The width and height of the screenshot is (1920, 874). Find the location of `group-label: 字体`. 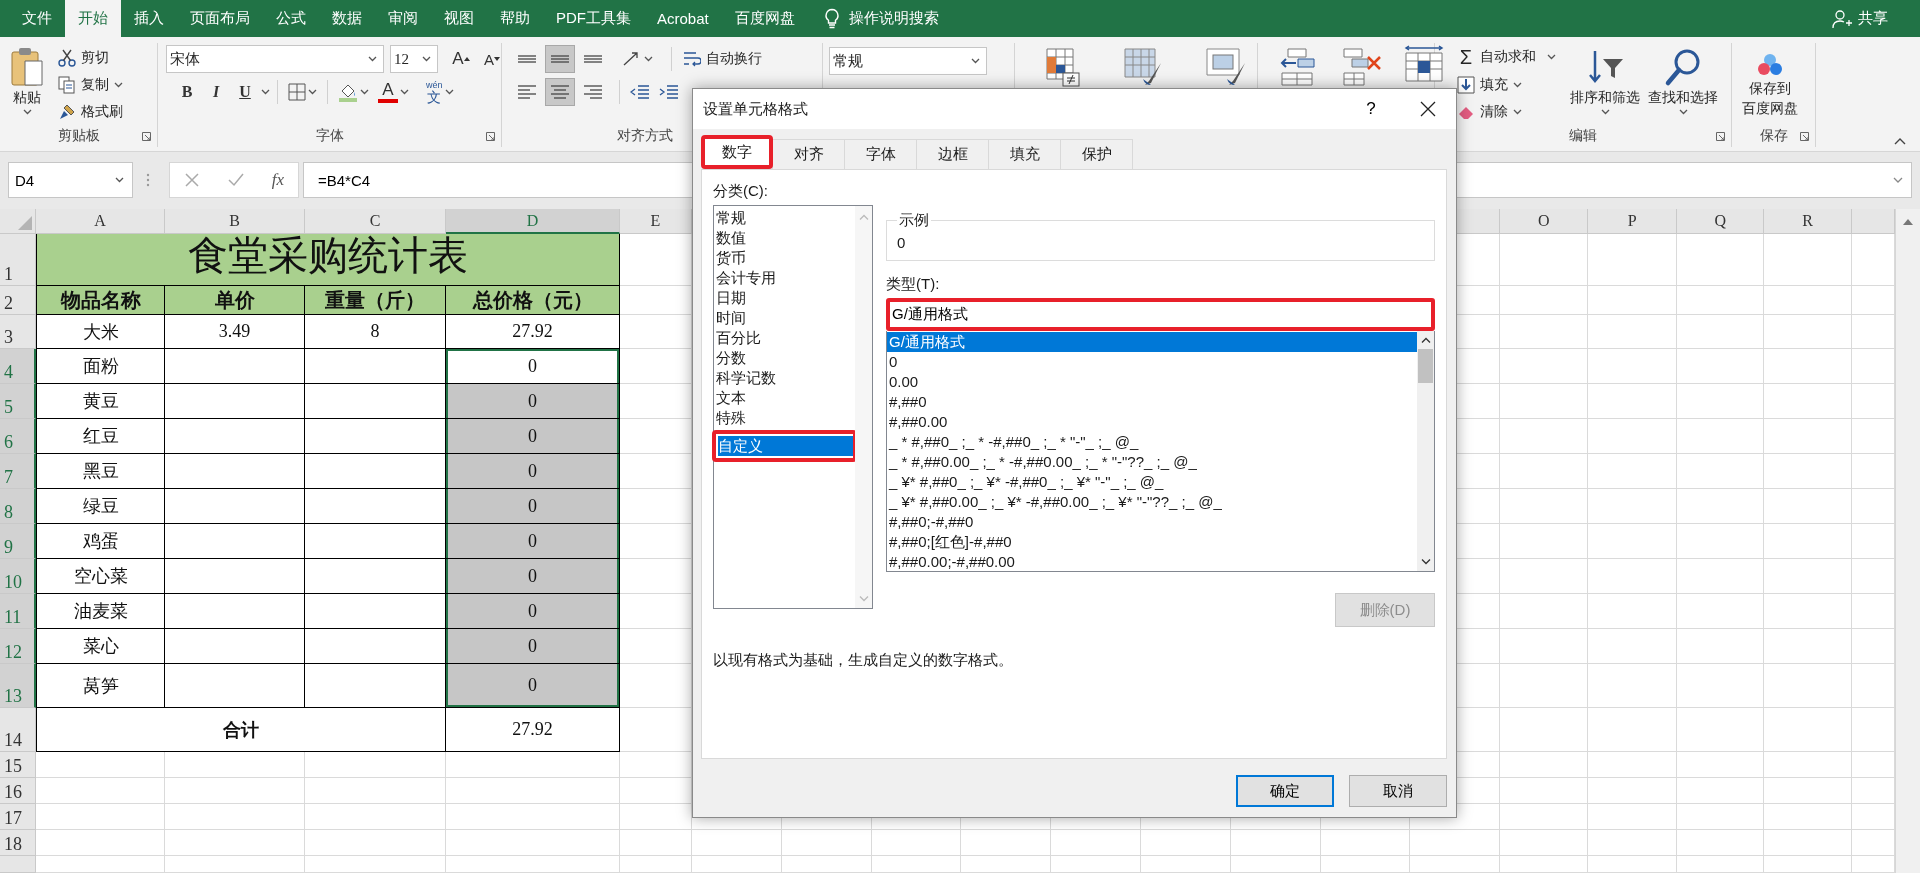

group-label: 字体 is located at coordinates (329, 136).